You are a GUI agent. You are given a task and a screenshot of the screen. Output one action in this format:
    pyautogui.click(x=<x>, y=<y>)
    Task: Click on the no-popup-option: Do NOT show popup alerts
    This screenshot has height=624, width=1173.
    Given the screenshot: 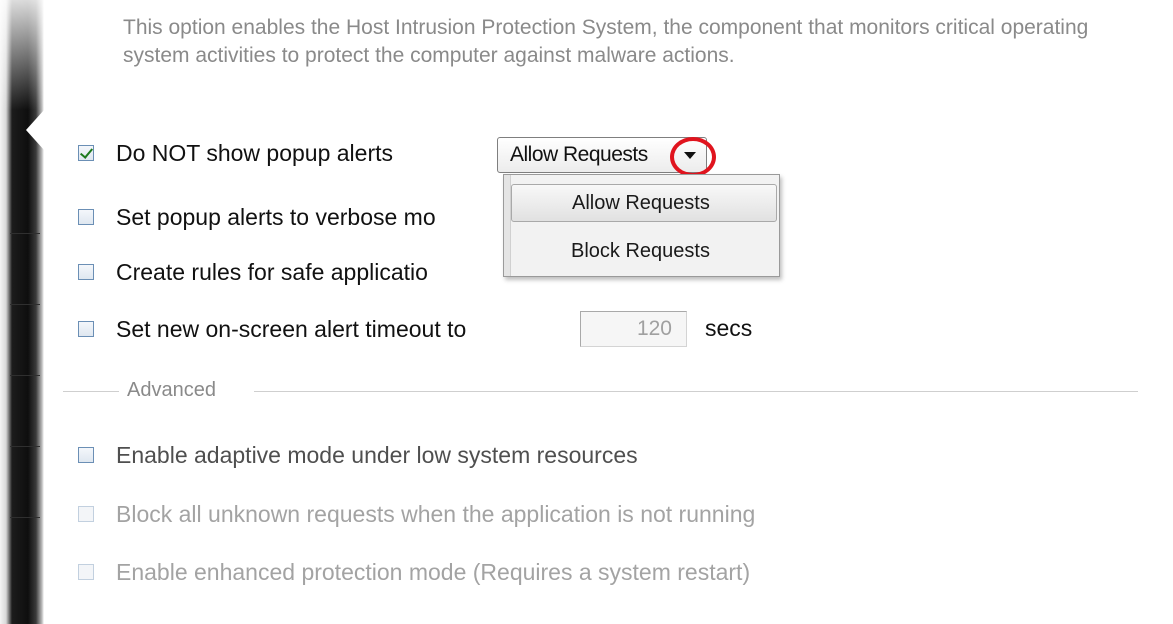 What is the action you would take?
    pyautogui.click(x=235, y=153)
    